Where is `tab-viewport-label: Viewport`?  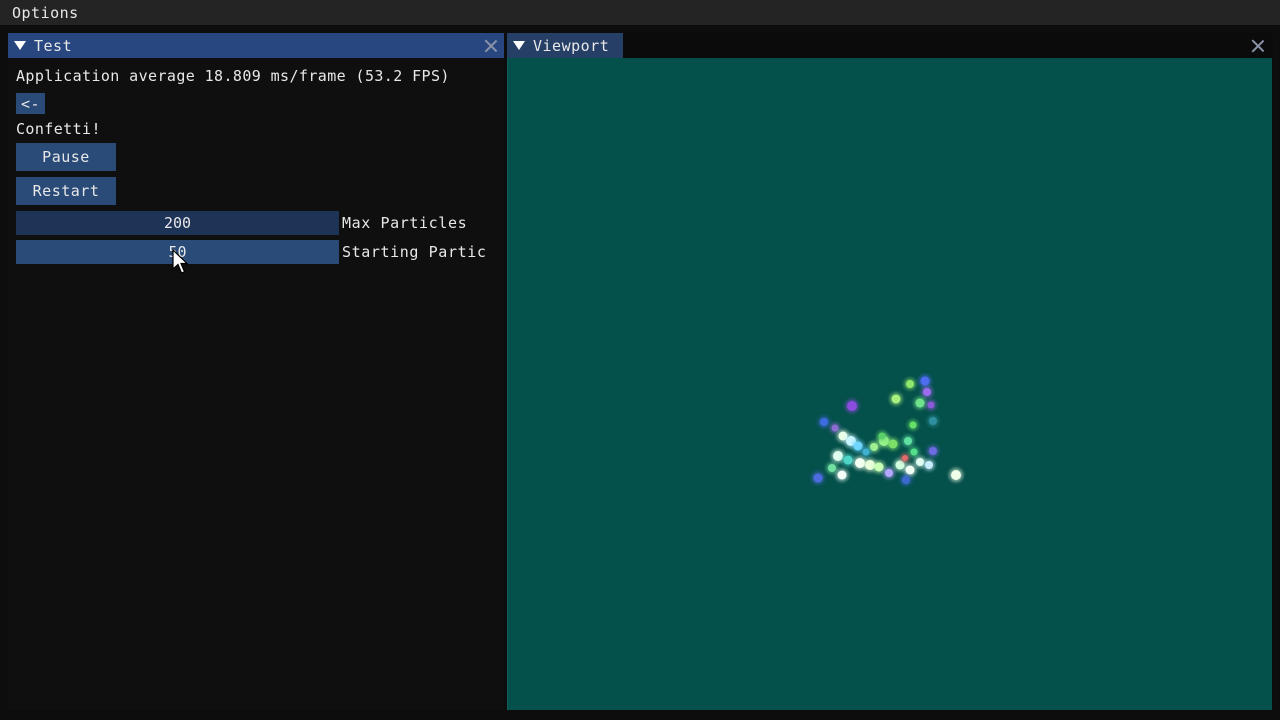
tab-viewport-label: Viewport is located at coordinates (571, 45).